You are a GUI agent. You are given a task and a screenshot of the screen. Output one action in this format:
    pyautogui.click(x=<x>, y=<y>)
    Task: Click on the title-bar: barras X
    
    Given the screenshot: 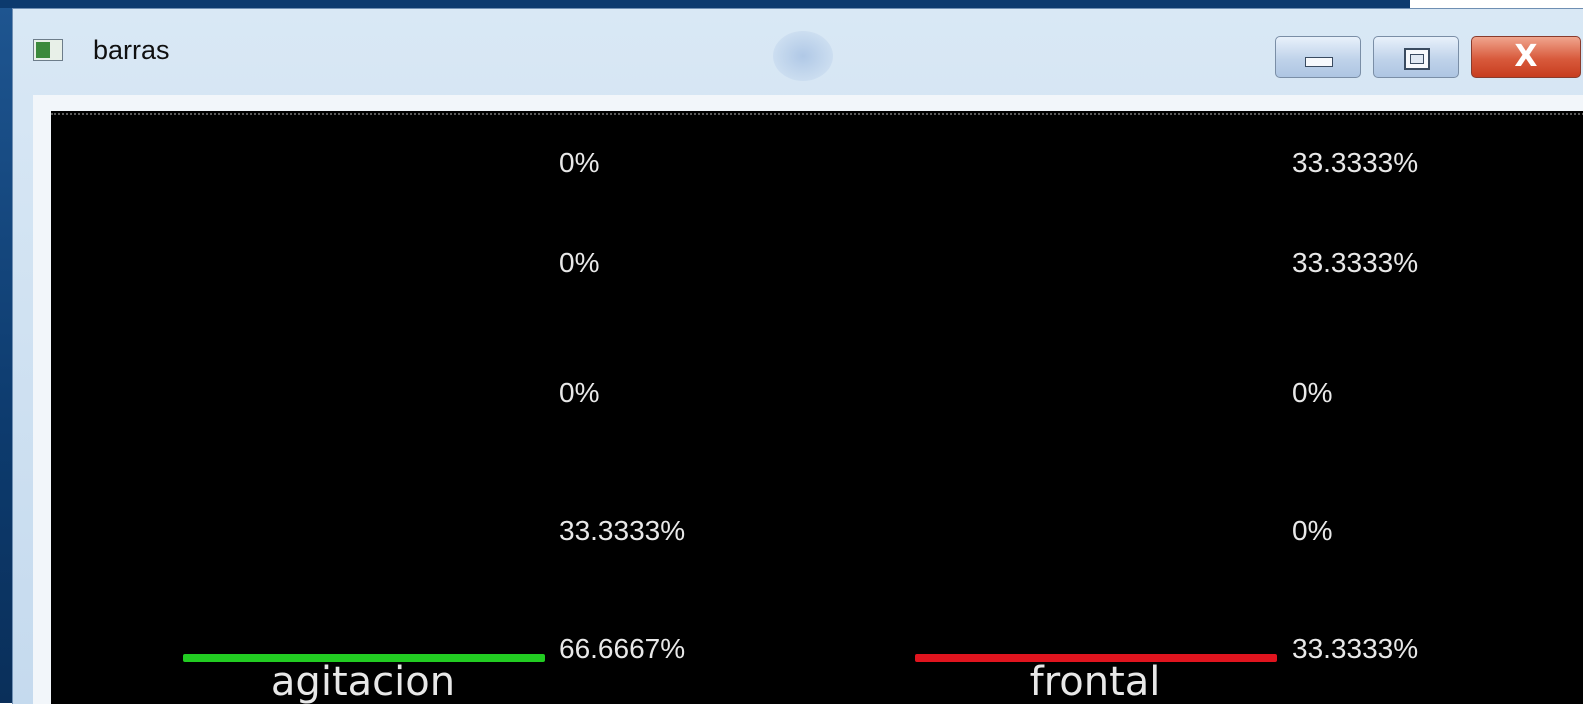 What is the action you would take?
    pyautogui.click(x=798, y=52)
    